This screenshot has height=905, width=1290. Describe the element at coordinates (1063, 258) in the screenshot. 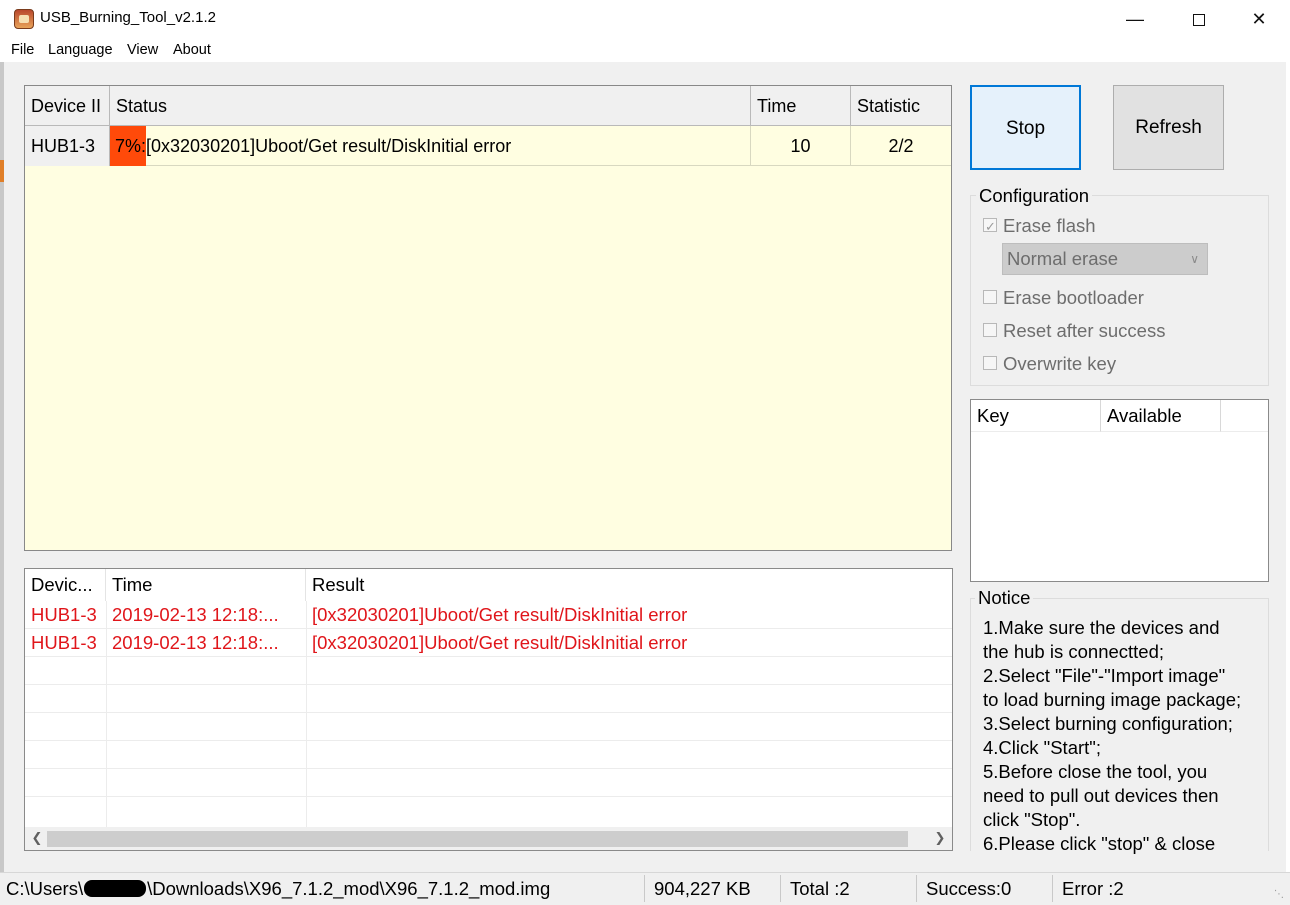

I see `erase-mode-value: Normal erase` at that location.